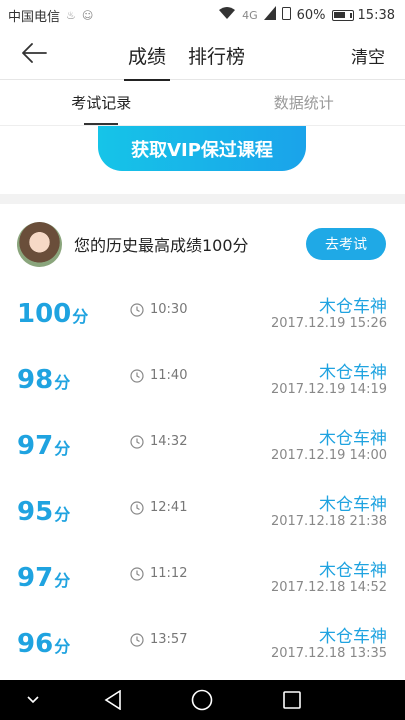 This screenshot has width=405, height=720. Describe the element at coordinates (202, 199) in the screenshot. I see `section-divider` at that location.